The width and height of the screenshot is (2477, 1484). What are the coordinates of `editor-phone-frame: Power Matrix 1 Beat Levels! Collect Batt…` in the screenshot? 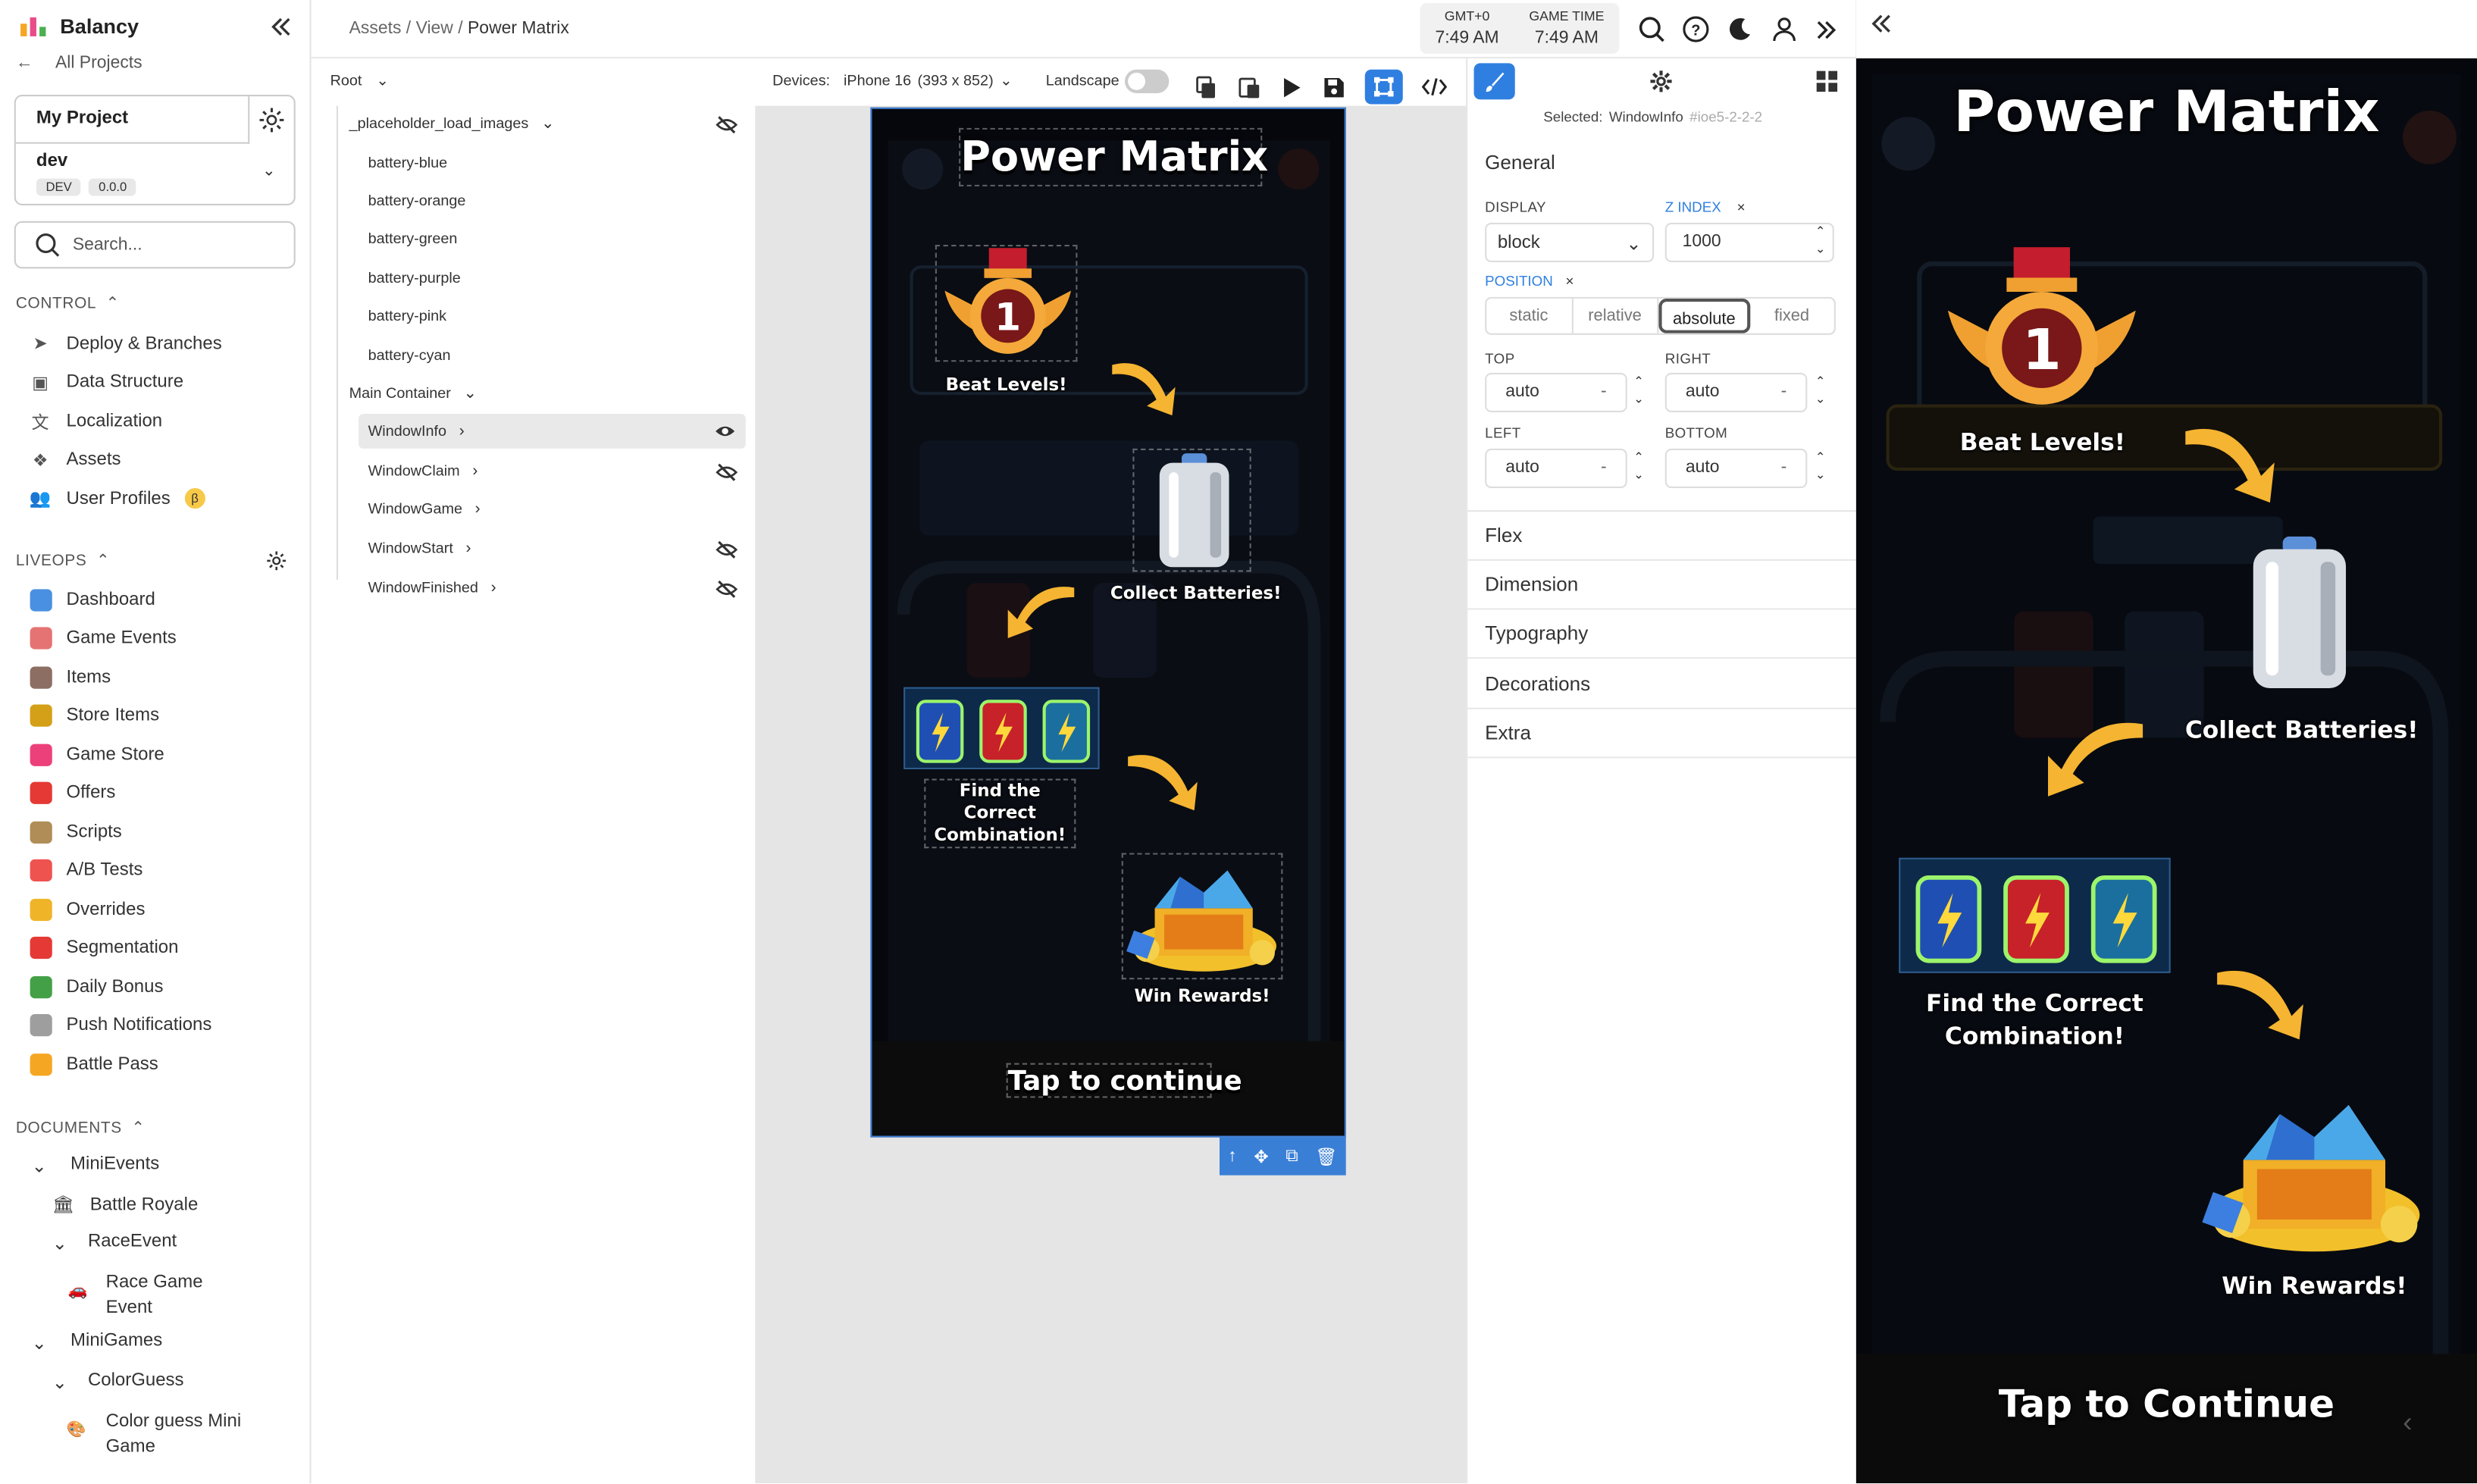 It's located at (1108, 622).